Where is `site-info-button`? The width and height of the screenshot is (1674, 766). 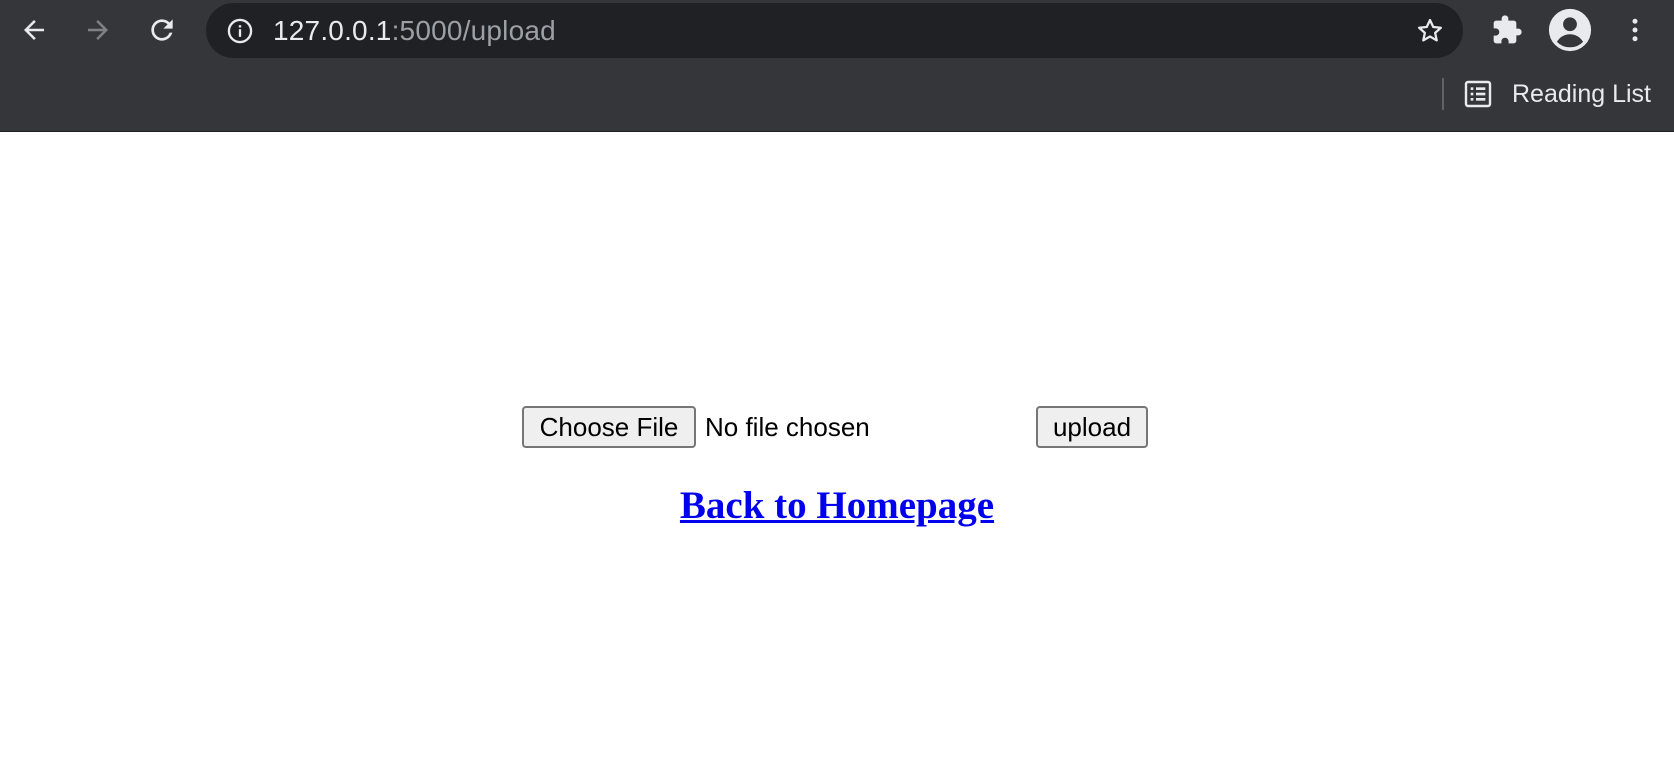 site-info-button is located at coordinates (240, 31).